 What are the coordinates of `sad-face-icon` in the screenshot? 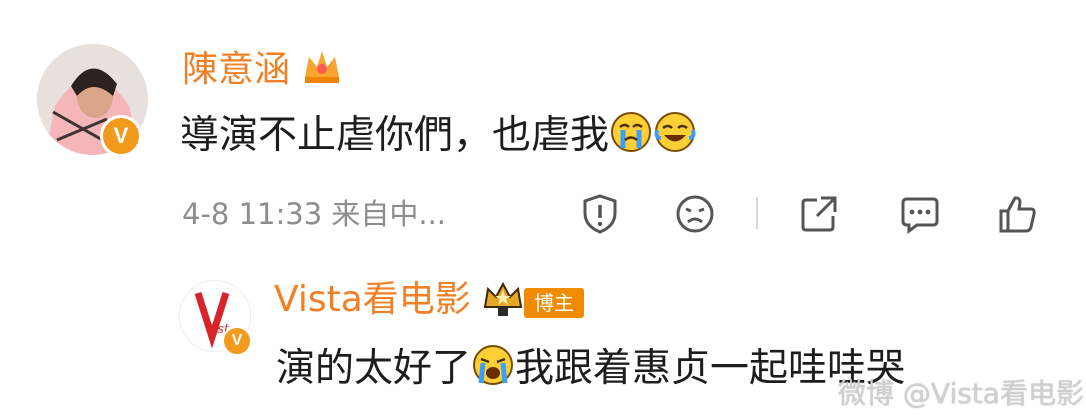 It's located at (695, 214).